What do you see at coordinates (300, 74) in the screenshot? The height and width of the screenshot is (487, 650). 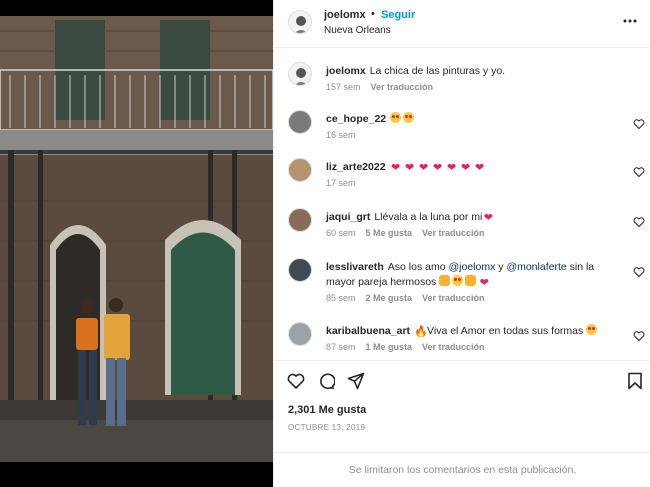 I see `caption-avatar` at bounding box center [300, 74].